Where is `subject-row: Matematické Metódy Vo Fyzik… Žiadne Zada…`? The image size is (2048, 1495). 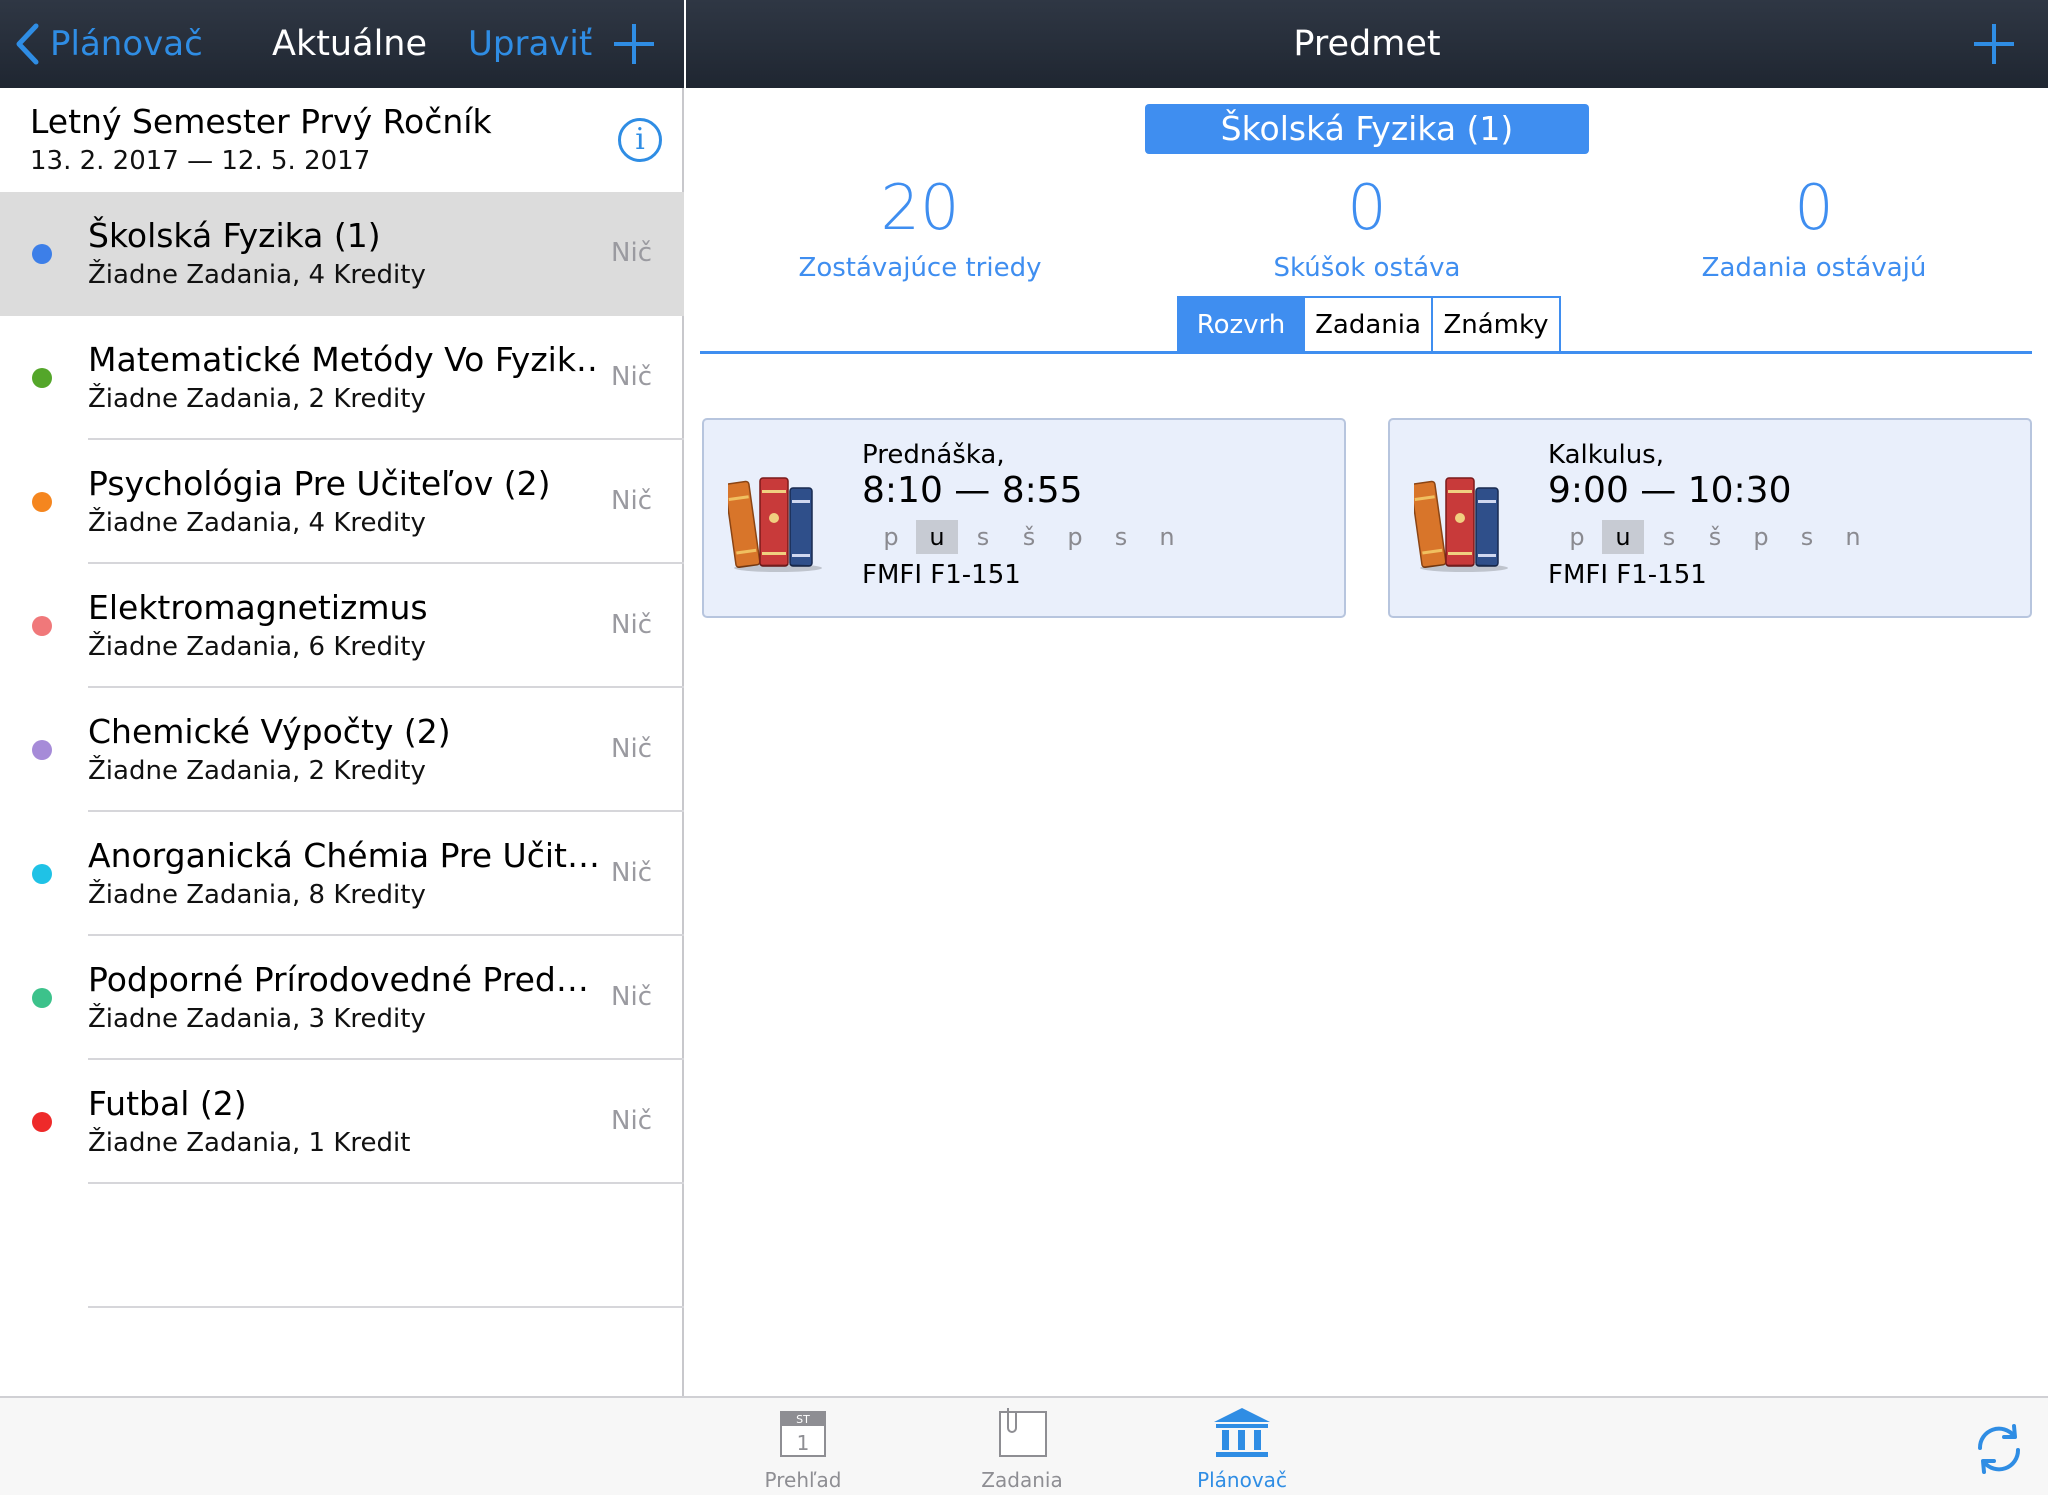
subject-row: Matematické Metódy Vo Fyzik… Žiadne Zada… is located at coordinates (342, 378).